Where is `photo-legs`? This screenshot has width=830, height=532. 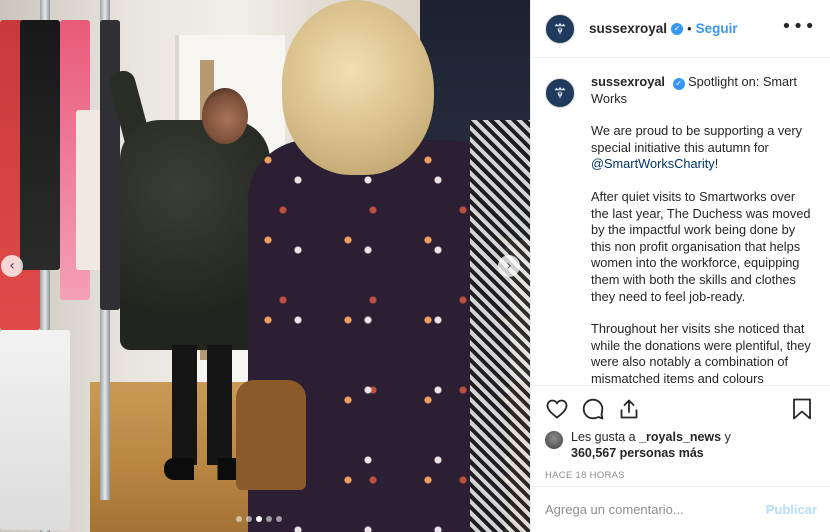
photo-legs is located at coordinates (202, 405).